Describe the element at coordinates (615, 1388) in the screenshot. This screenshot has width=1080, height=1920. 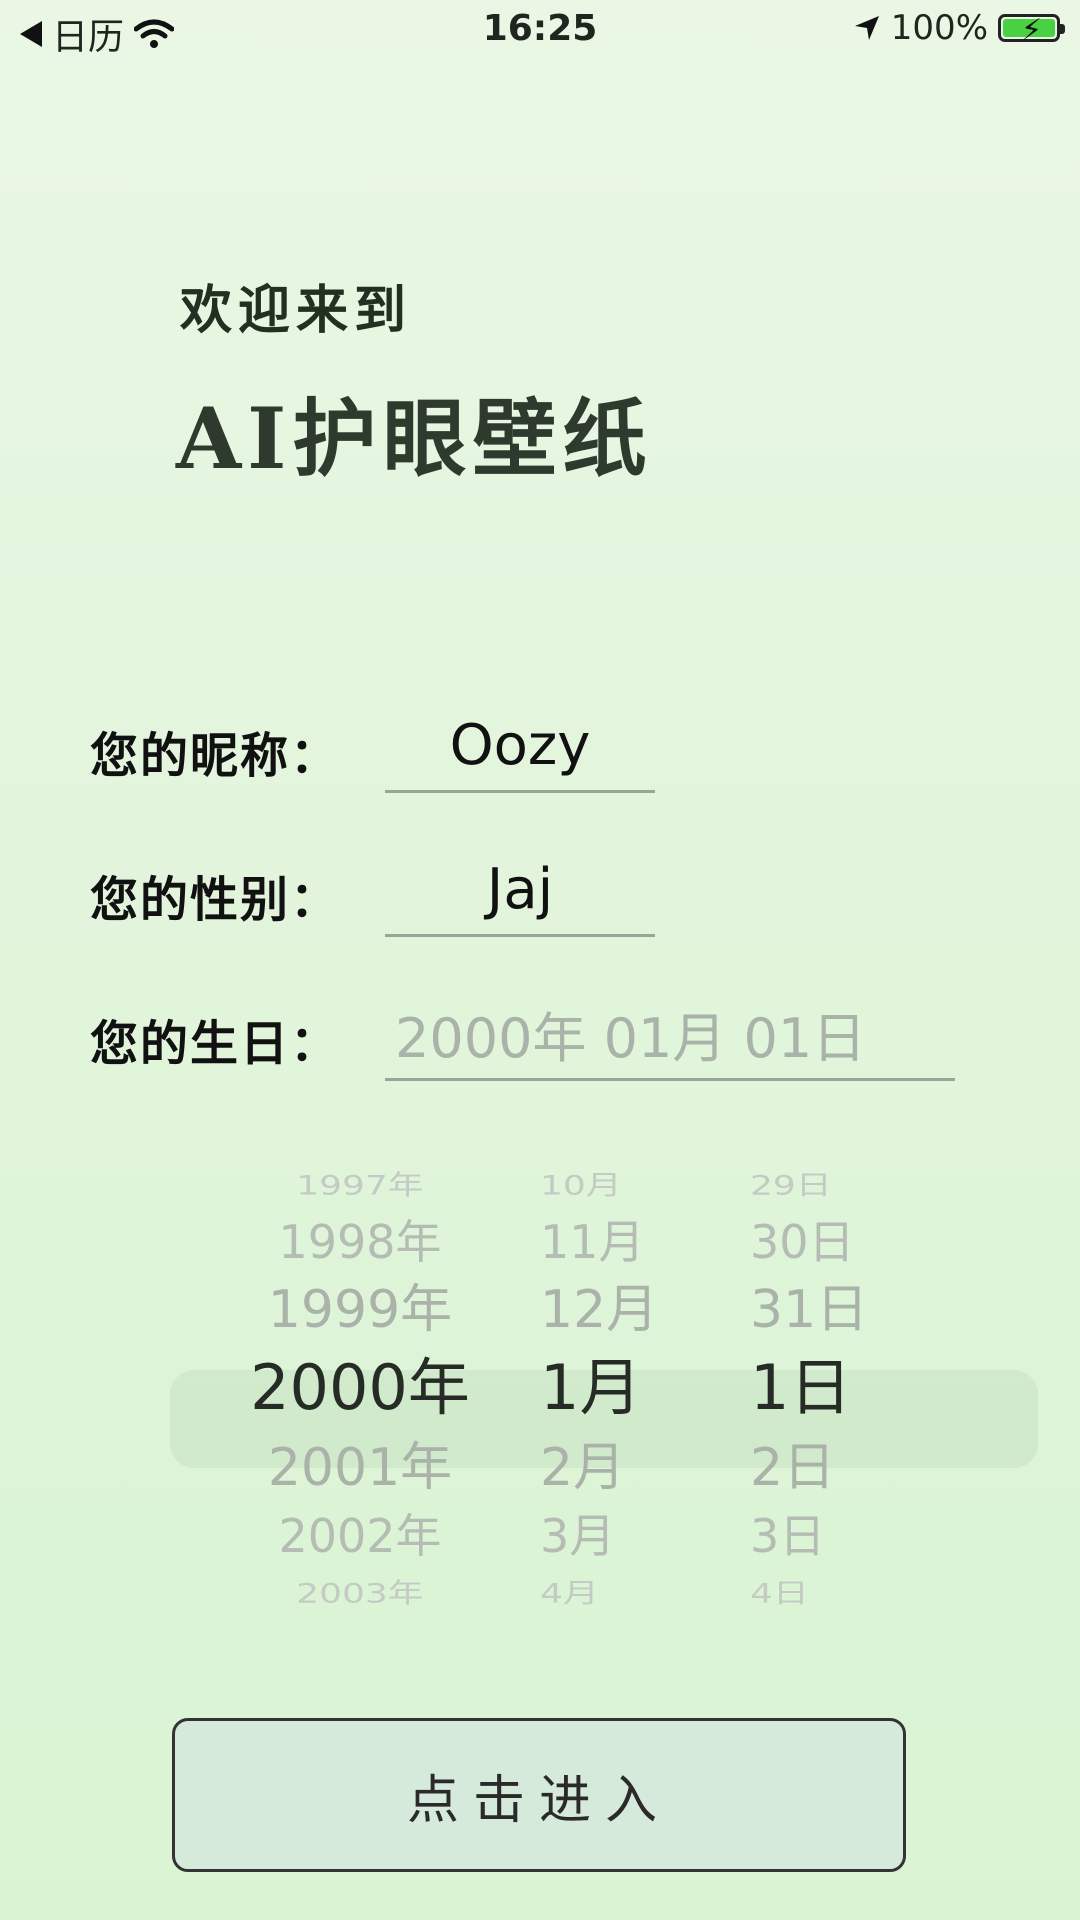
I see `picker-month-item: 1月` at that location.